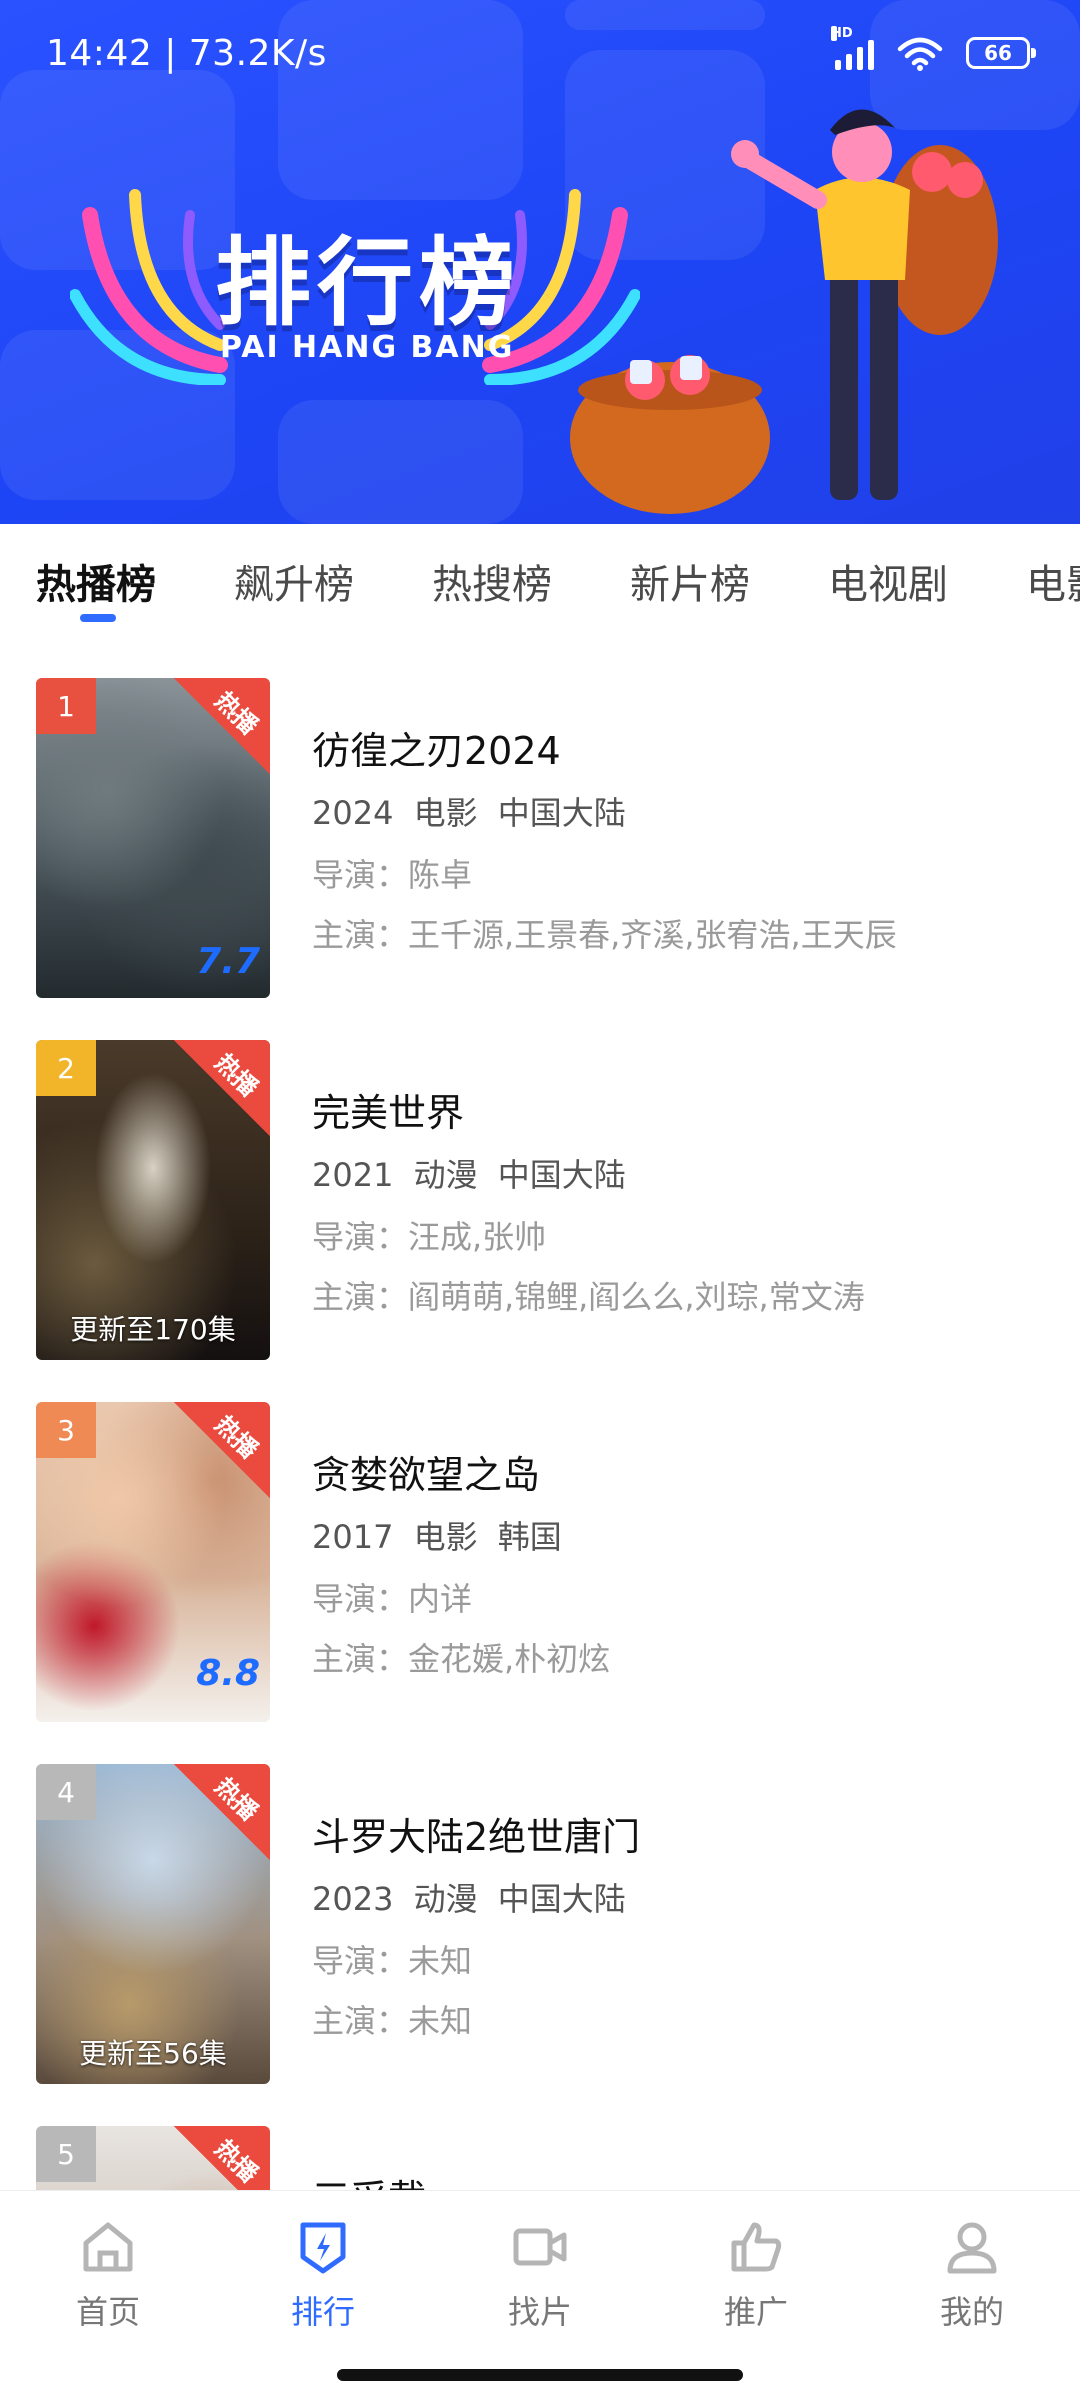 The width and height of the screenshot is (1080, 2400). Describe the element at coordinates (153, 2053) in the screenshot. I see `episode-update-label: 更新至56集` at that location.